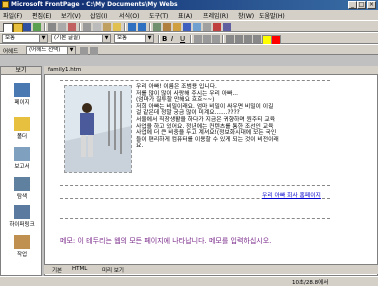 This screenshot has width=378, height=286. I want to click on view-page-label: 페이지, so click(22, 103).